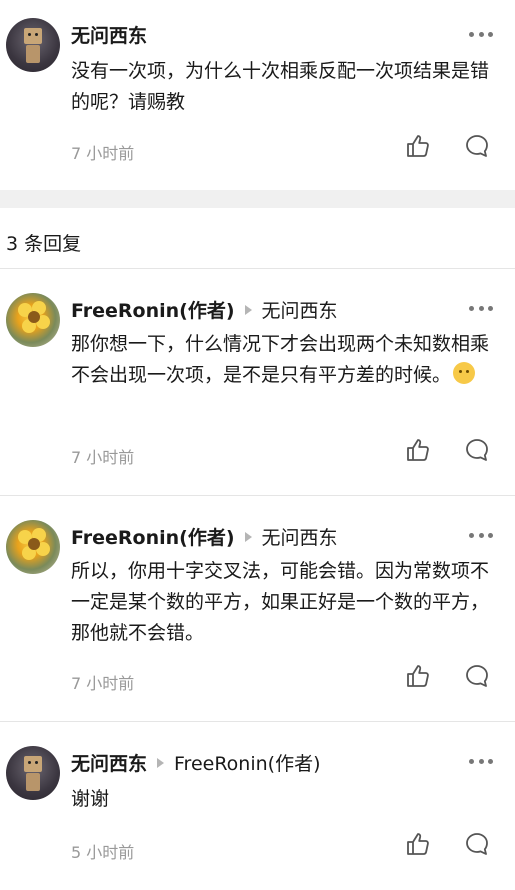 The width and height of the screenshot is (515, 890). I want to click on reply-to-name: FreeRonin(作者), so click(247, 762).